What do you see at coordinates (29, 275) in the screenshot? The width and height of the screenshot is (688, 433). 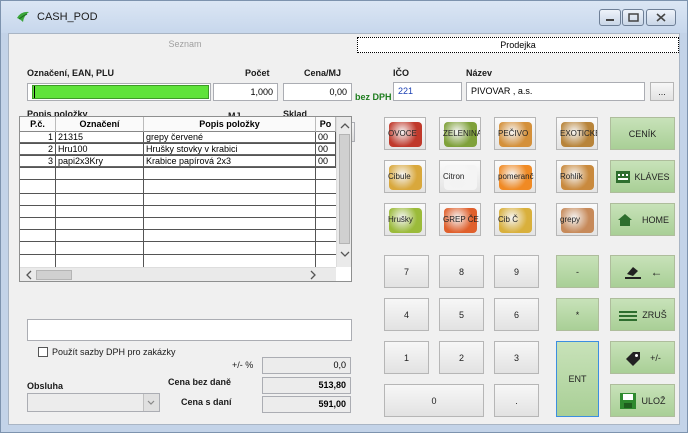 I see `scroll-left-icon` at bounding box center [29, 275].